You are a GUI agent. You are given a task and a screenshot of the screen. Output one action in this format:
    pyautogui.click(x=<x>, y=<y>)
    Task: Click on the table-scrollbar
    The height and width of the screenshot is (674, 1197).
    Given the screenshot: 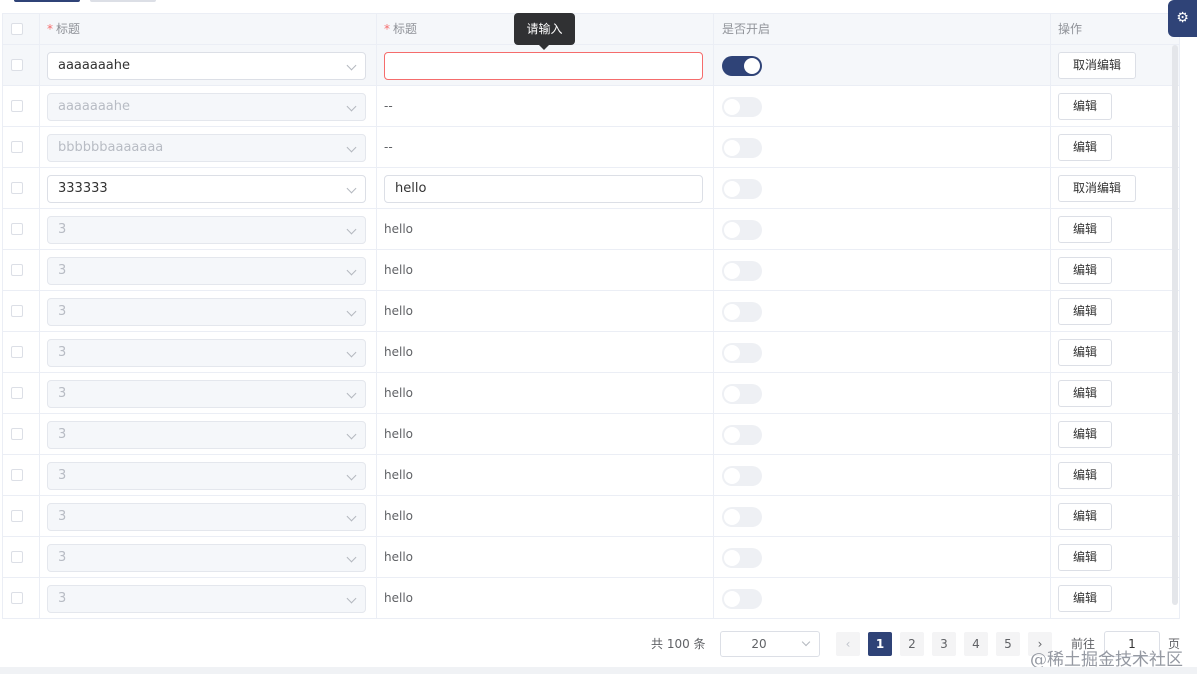 What is the action you would take?
    pyautogui.click(x=1175, y=325)
    